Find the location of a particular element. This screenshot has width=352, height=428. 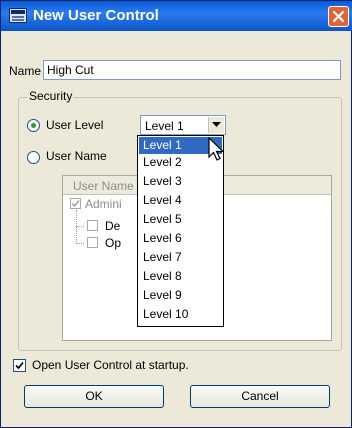

close-button is located at coordinates (338, 16).